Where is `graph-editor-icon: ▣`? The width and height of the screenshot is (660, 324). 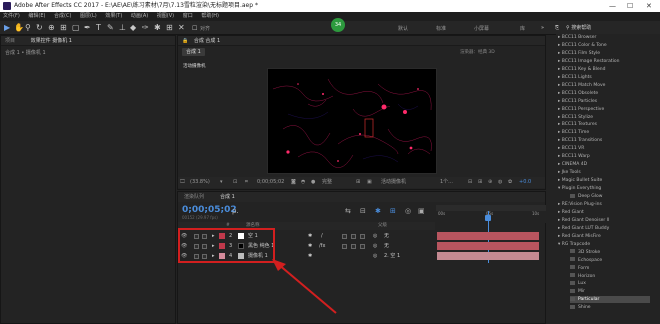 graph-editor-icon: ▣ is located at coordinates (421, 211).